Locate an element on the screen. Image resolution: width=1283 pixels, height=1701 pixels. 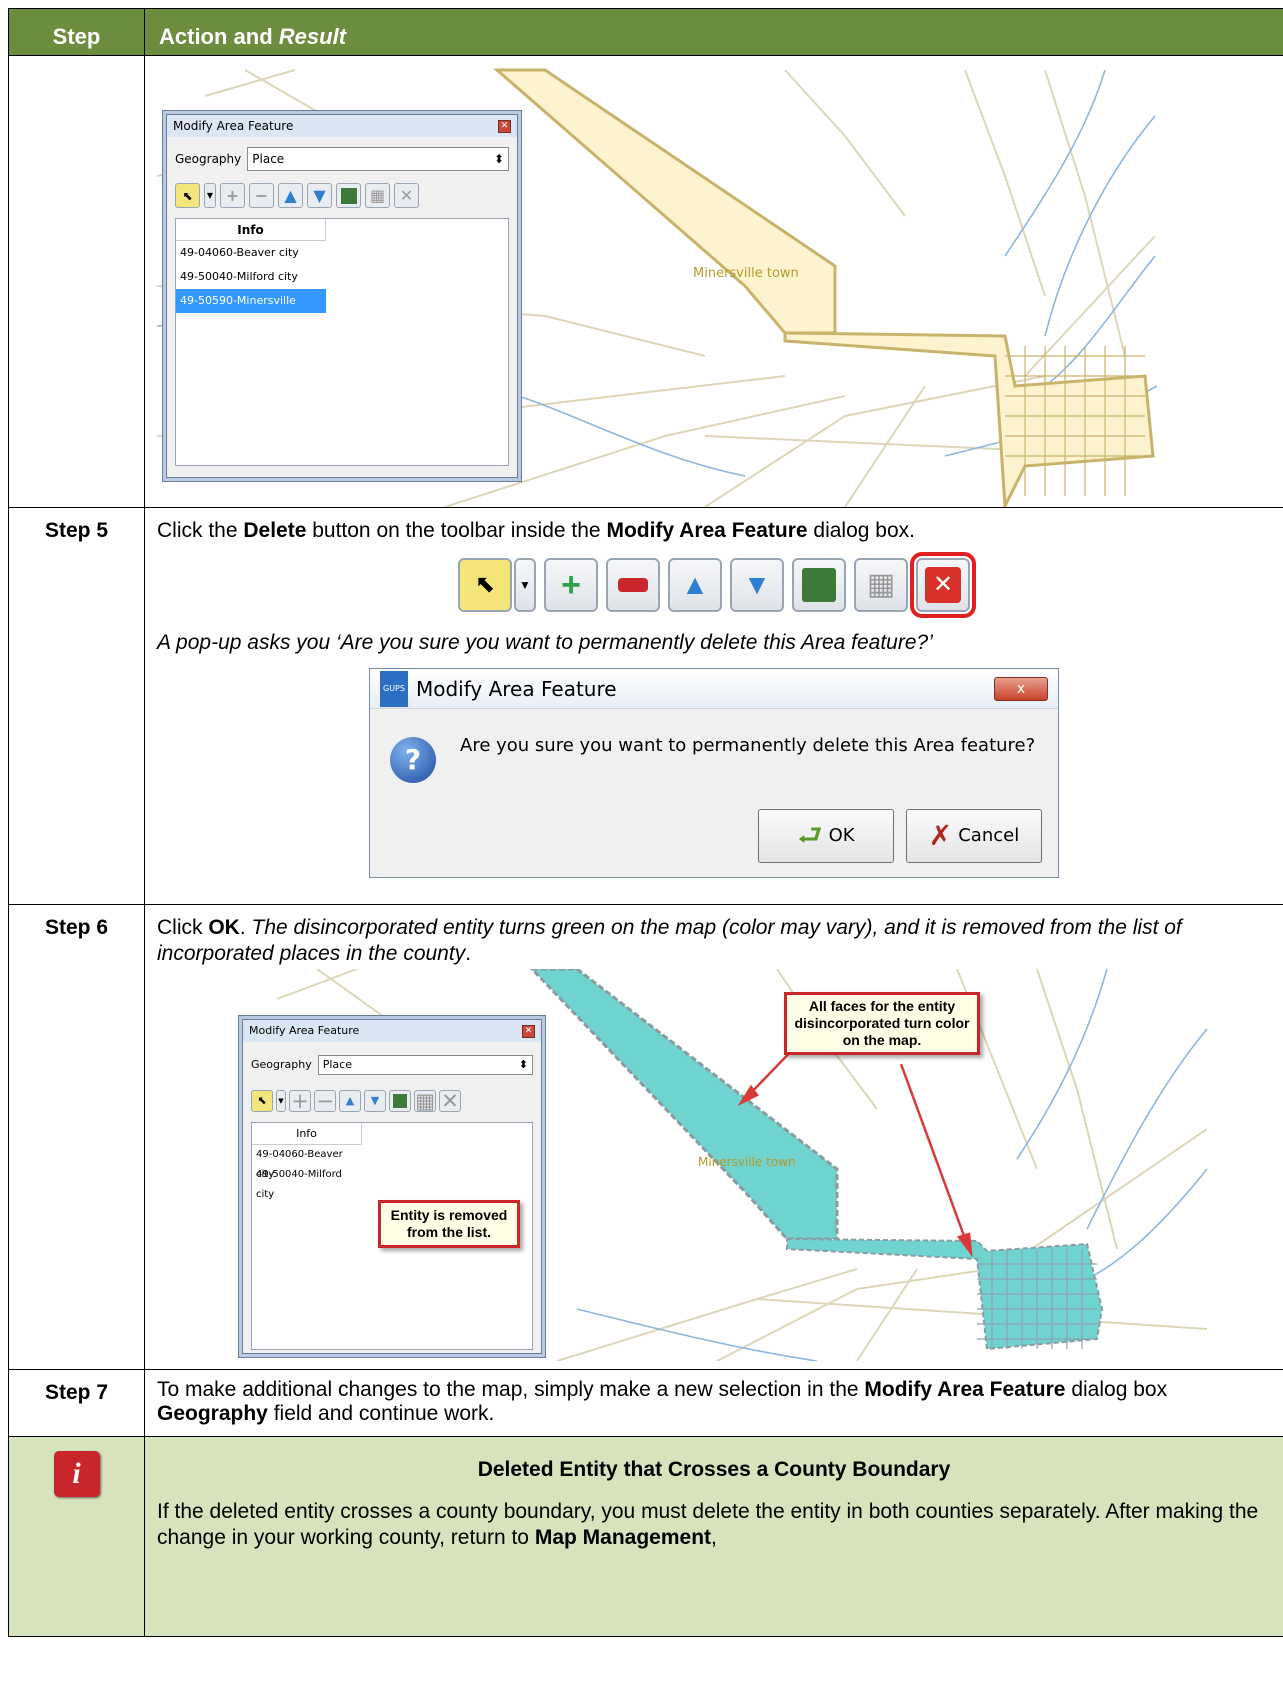
spinner-icon: ⬍ is located at coordinates (498, 159).